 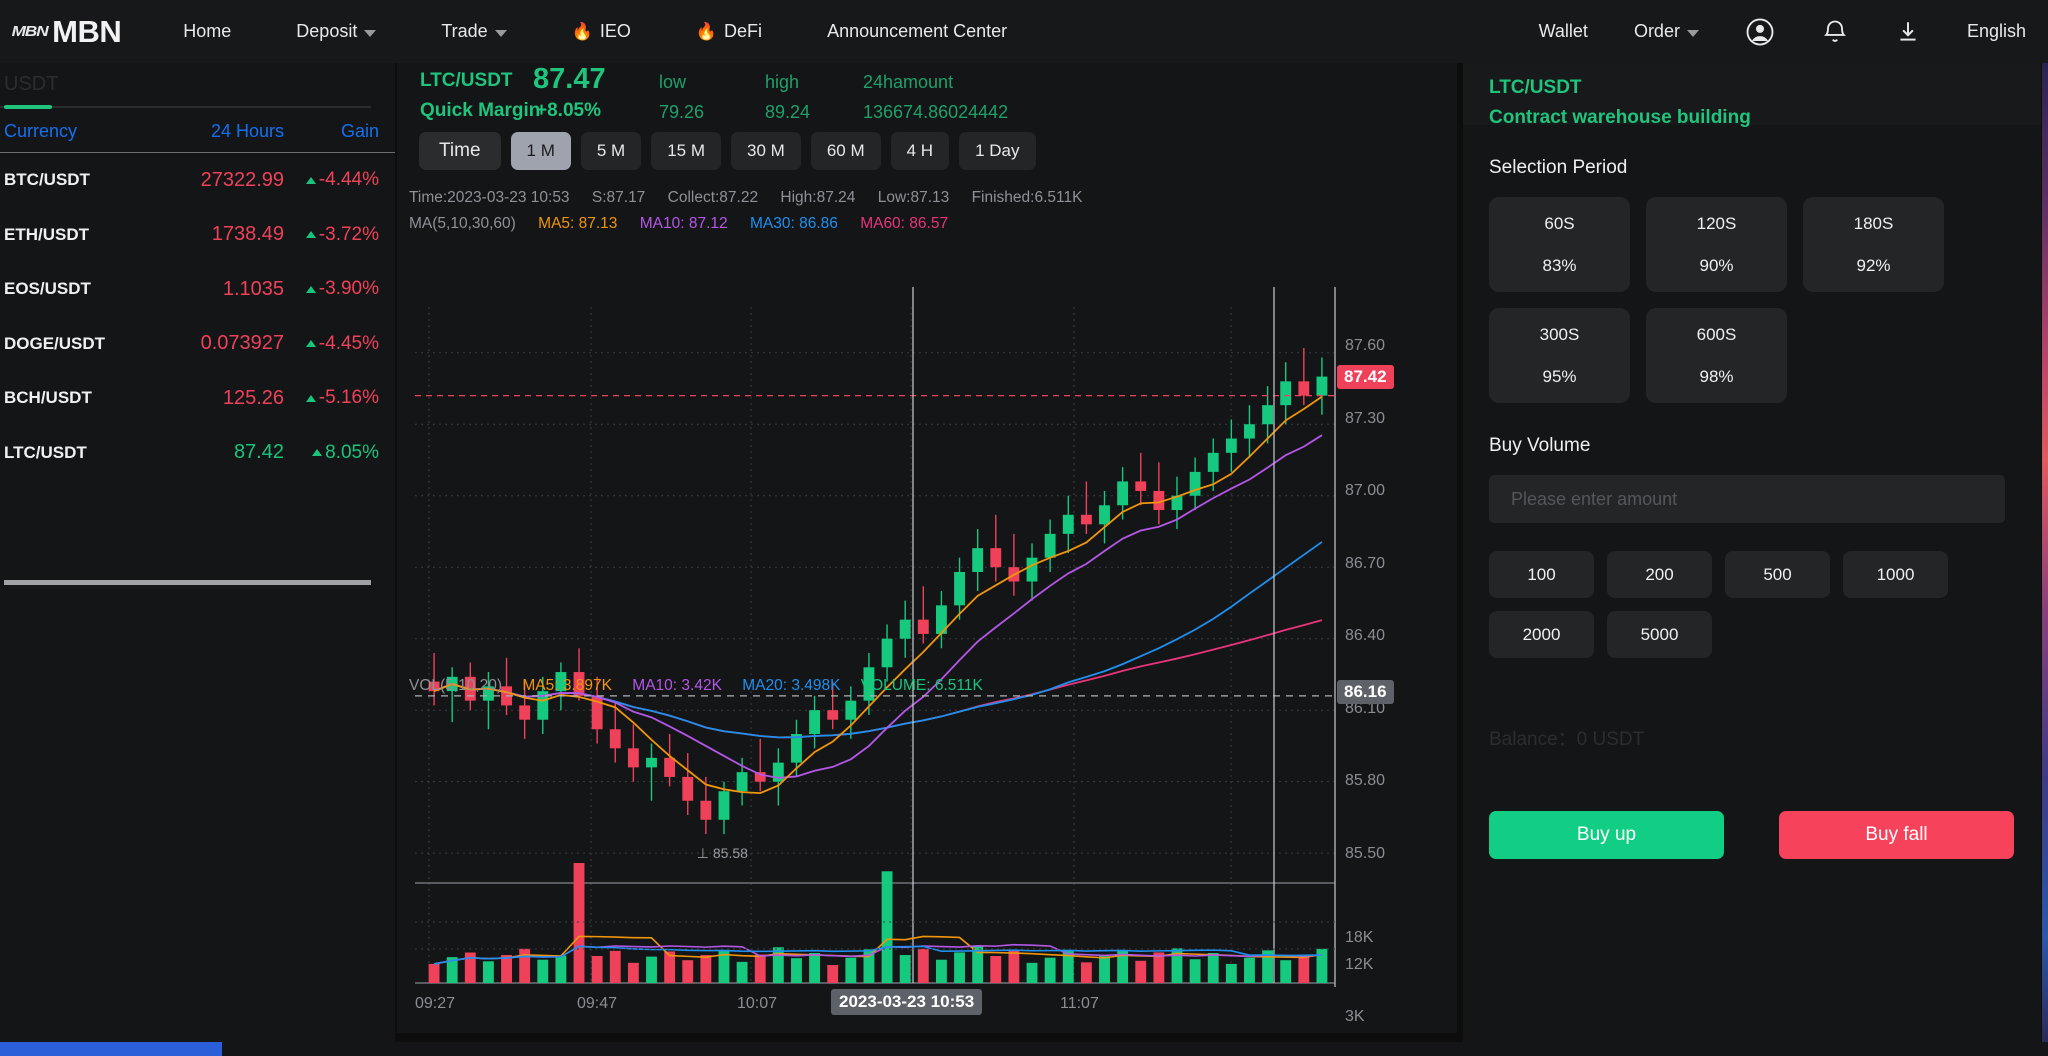 I want to click on y-tick: 85.50, so click(x=1365, y=853).